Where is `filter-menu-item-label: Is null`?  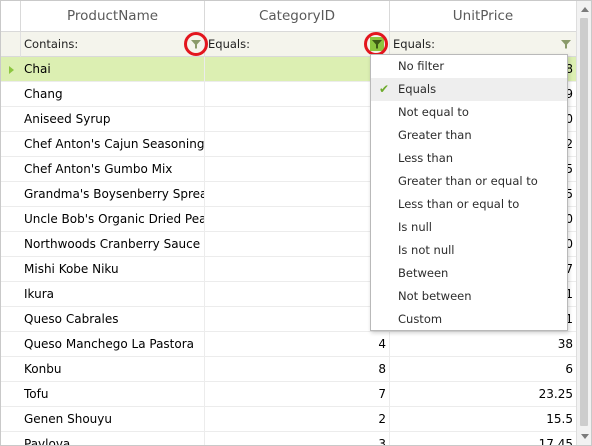
filter-menu-item-label: Is null is located at coordinates (415, 227).